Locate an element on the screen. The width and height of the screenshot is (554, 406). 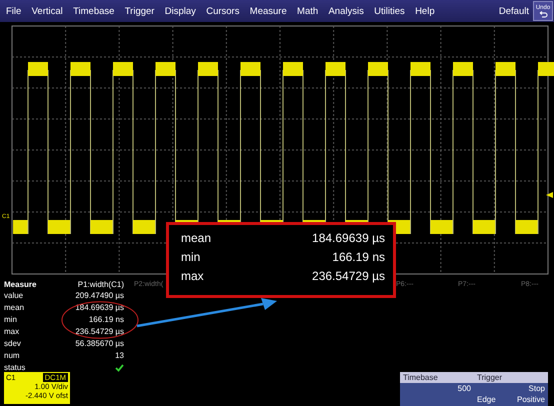
trigger-title: Trigger is located at coordinates (511, 377).